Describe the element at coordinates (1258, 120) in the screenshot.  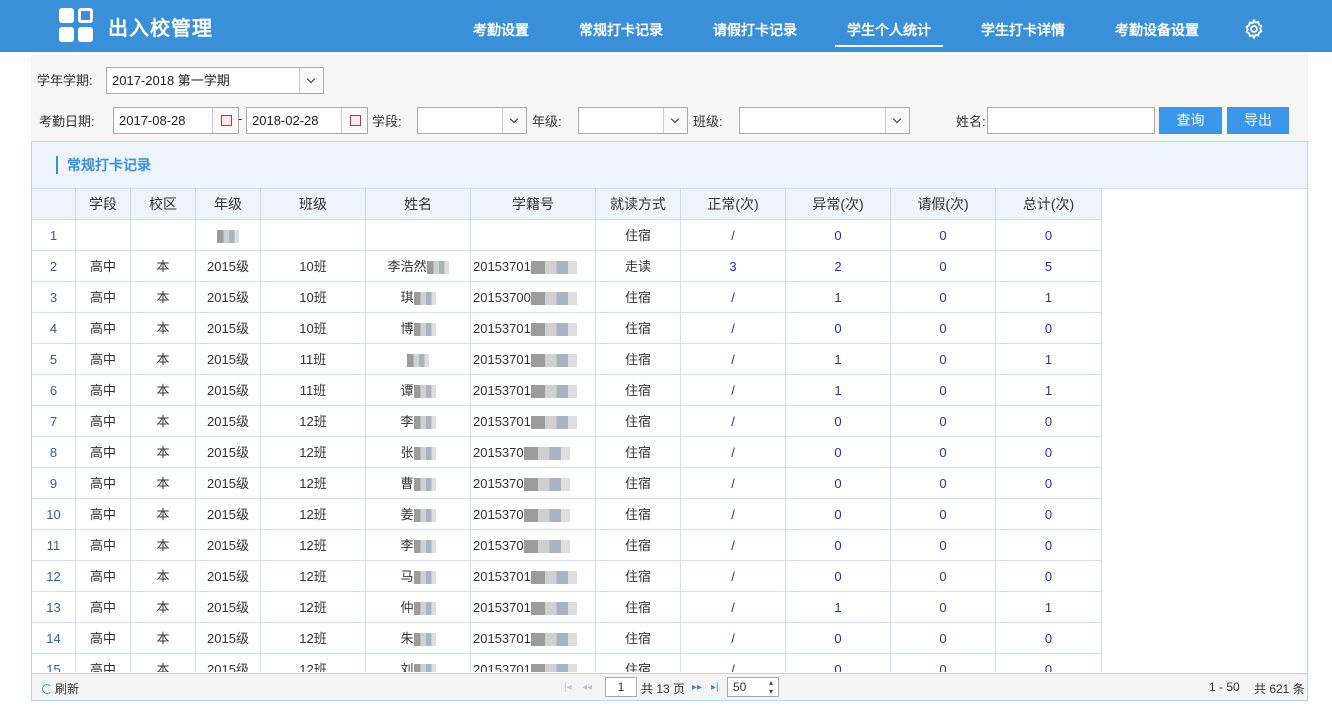
I see `export-button: 导出` at that location.